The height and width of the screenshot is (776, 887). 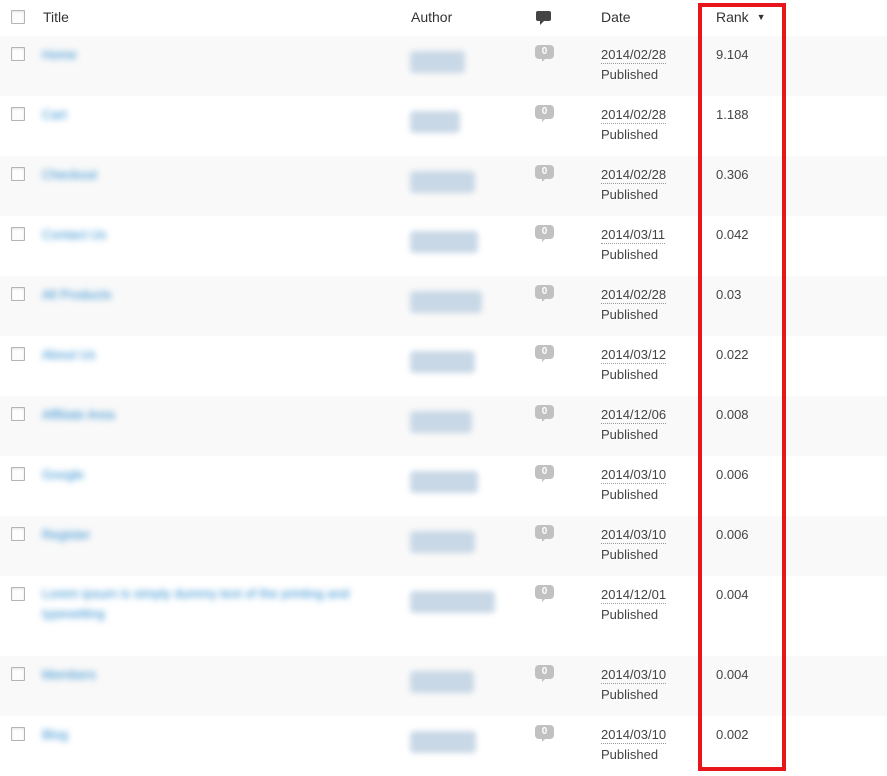 I want to click on post-rank: 0.03, so click(x=729, y=294).